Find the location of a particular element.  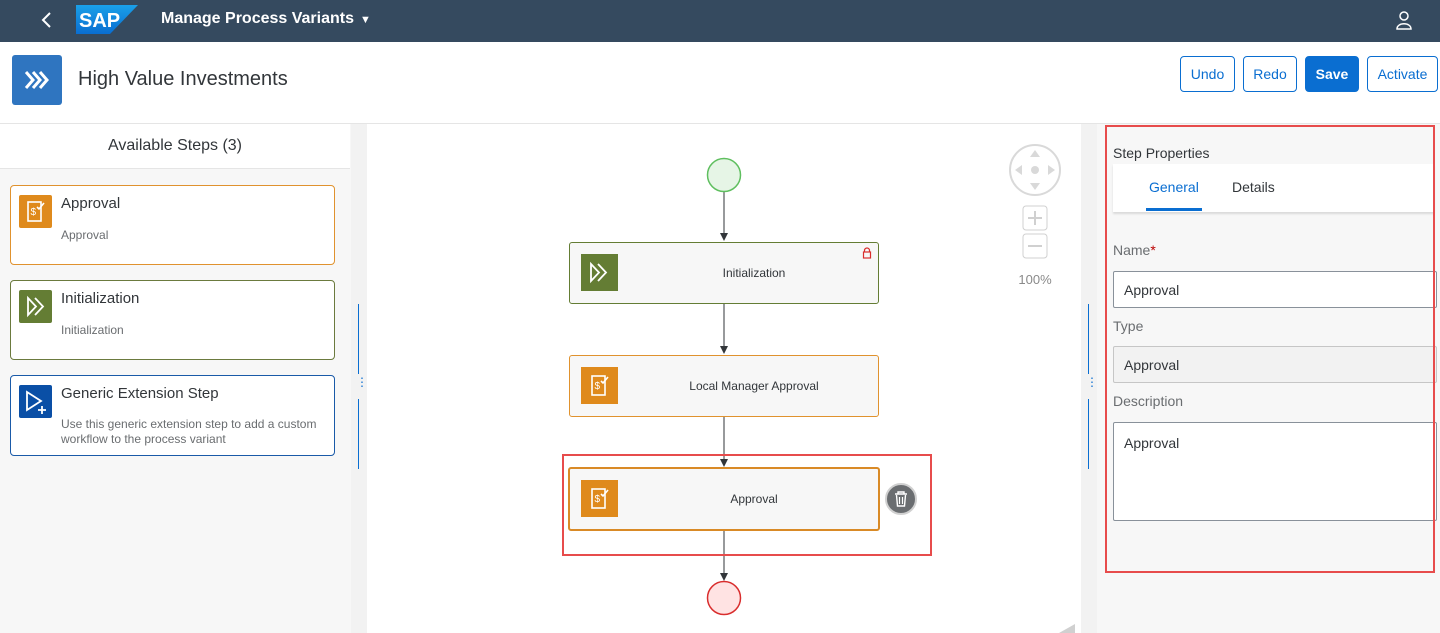

step-card-title: Generic Extension Step is located at coordinates (140, 393).